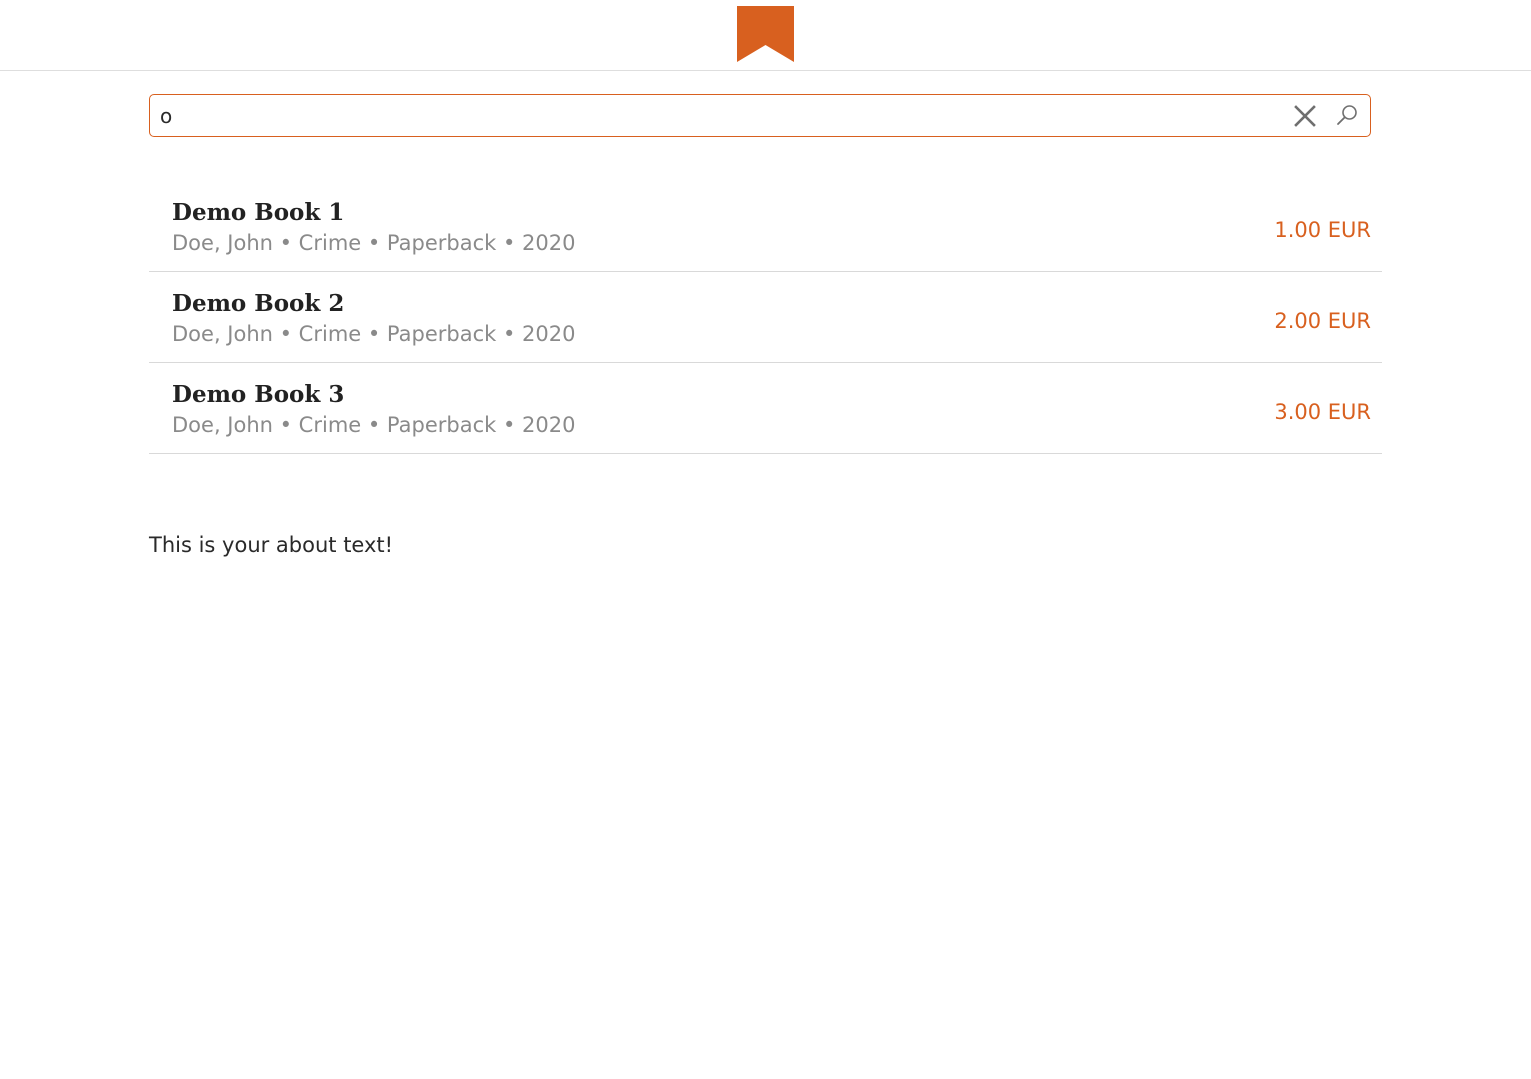 The image size is (1531, 1079). What do you see at coordinates (258, 303) in the screenshot?
I see `book-title: Demo Book 2` at bounding box center [258, 303].